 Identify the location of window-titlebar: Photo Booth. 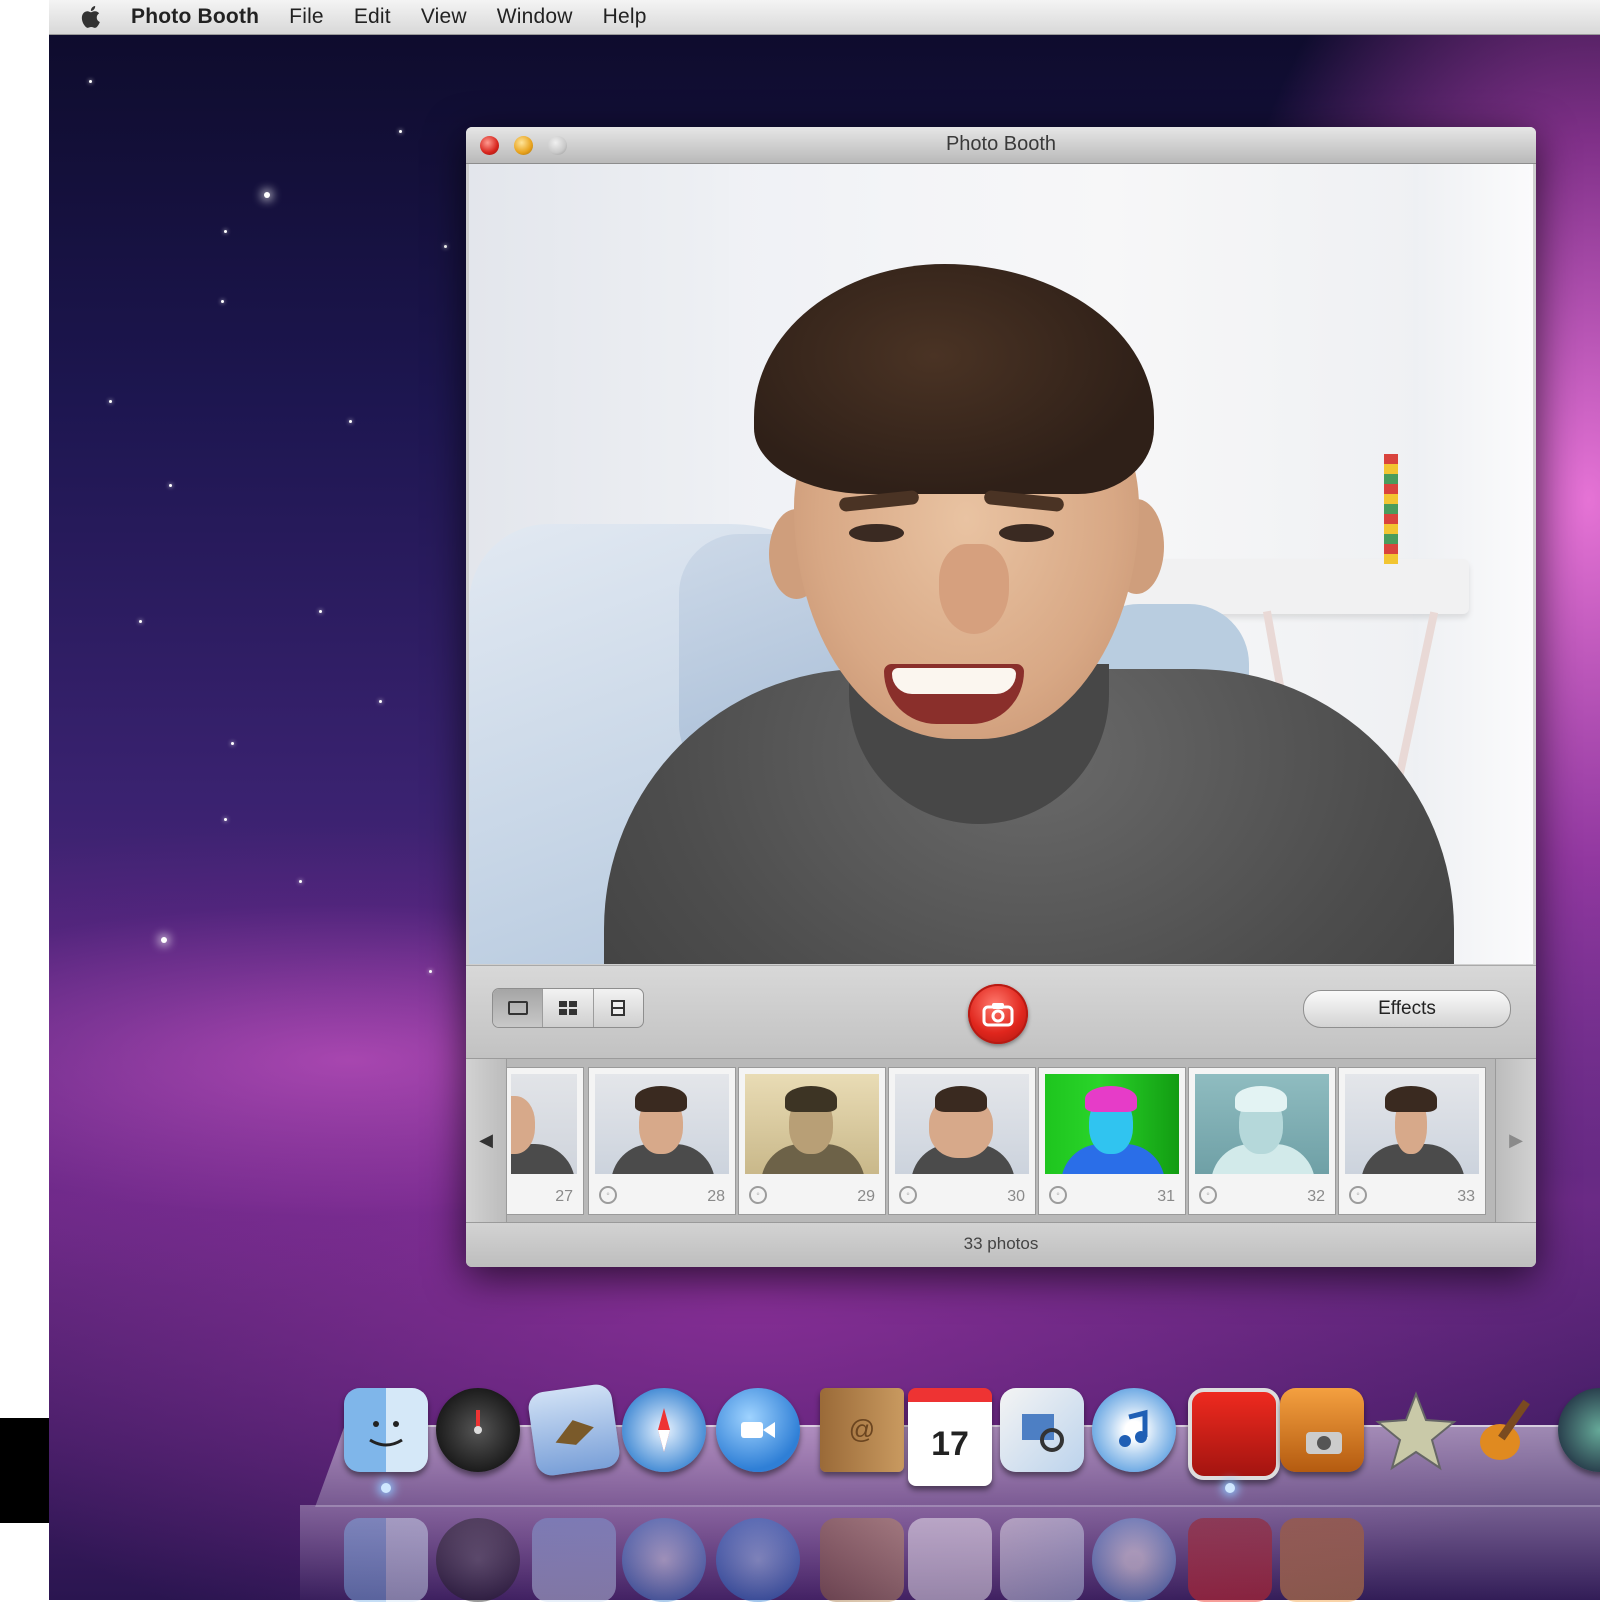
(1001, 145).